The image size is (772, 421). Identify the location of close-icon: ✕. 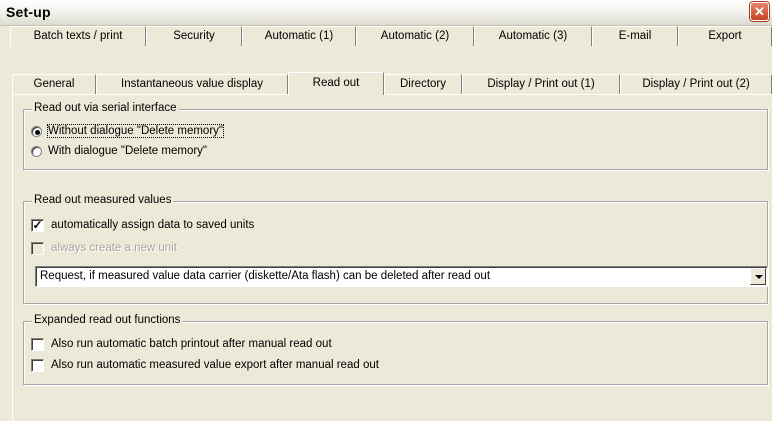
(759, 11).